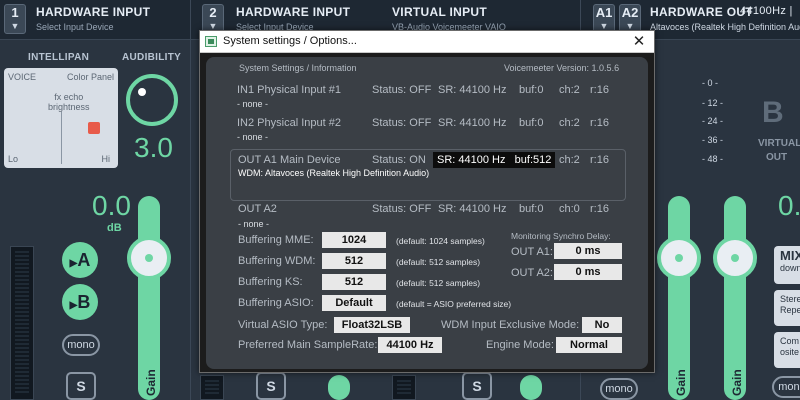  I want to click on out-a1-samplerate-buffer-highlight: SR: 44100 Hz buf:512, so click(494, 160).